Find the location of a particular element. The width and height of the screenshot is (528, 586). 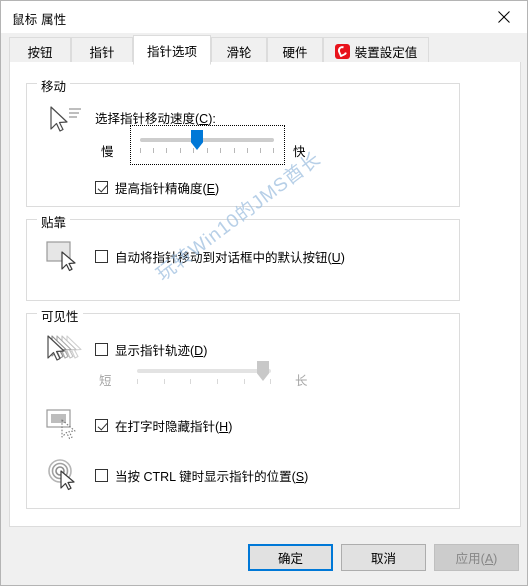

accel-key: A is located at coordinates (489, 559).